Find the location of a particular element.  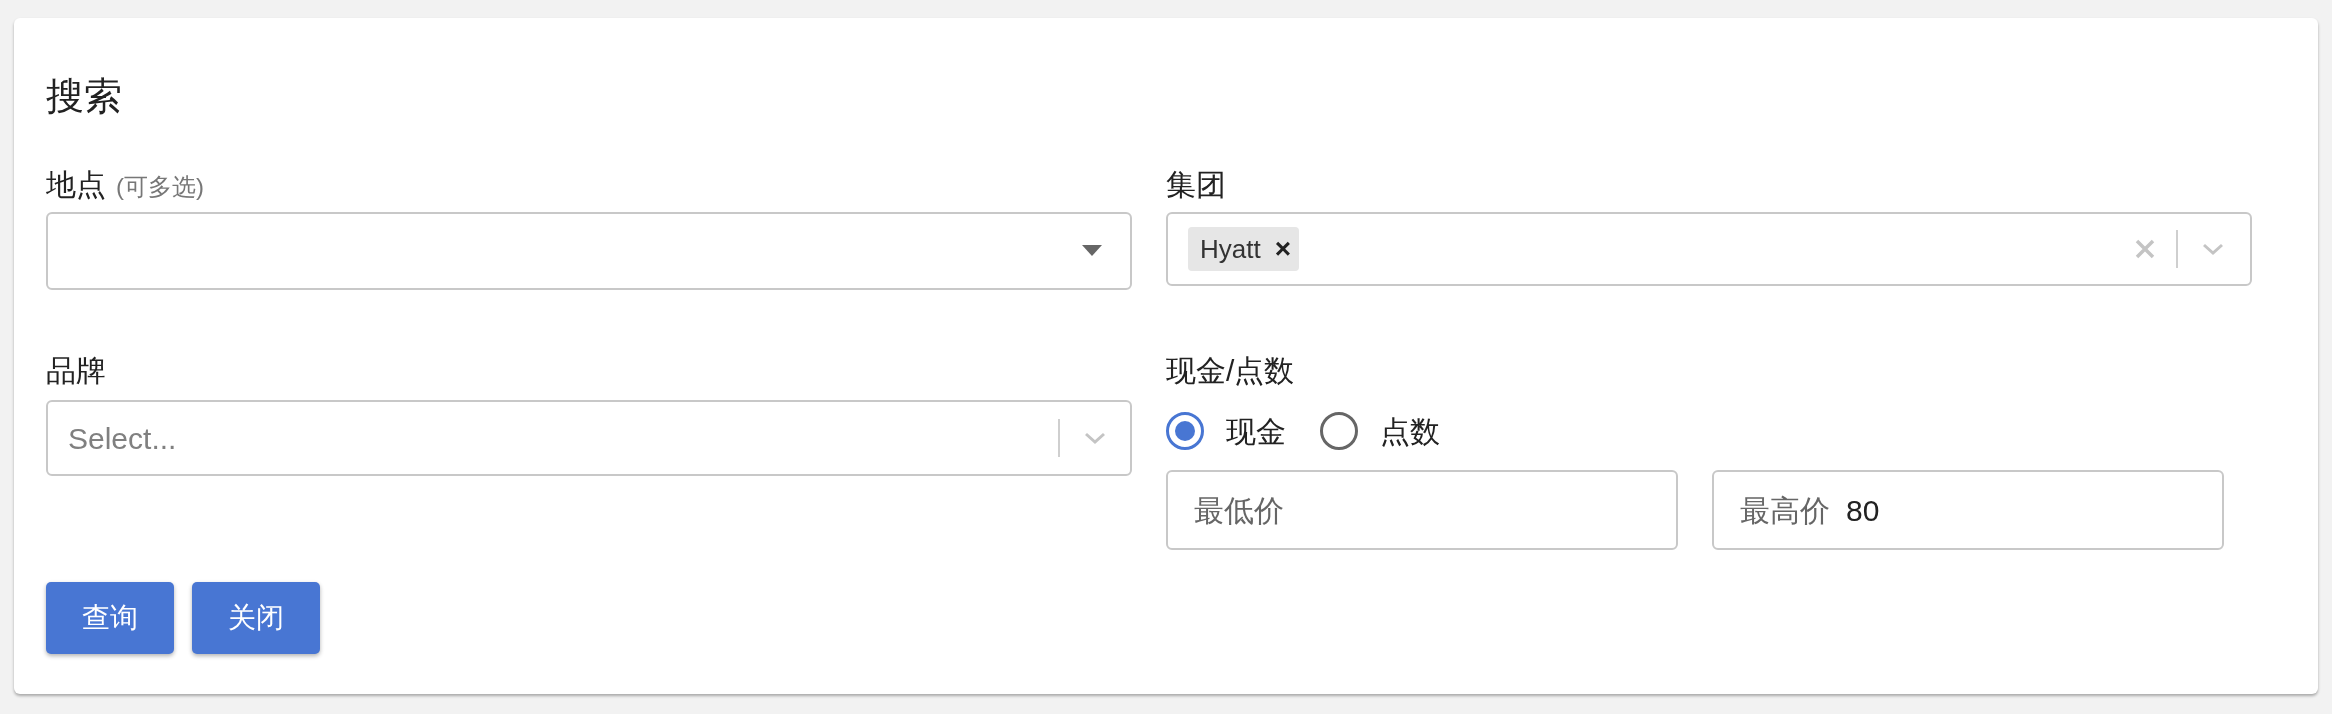

action-button: 查询 is located at coordinates (110, 618).